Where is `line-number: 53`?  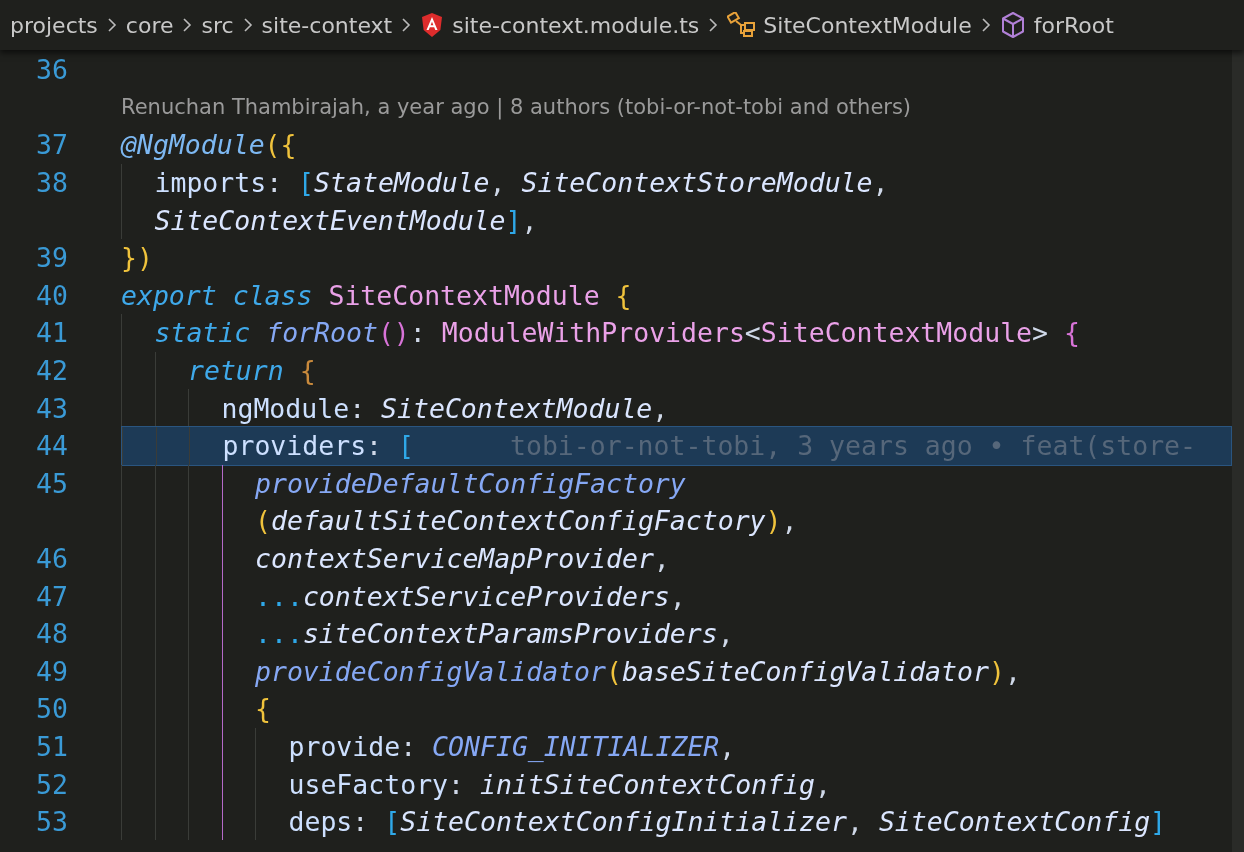 line-number: 53 is located at coordinates (51, 822).